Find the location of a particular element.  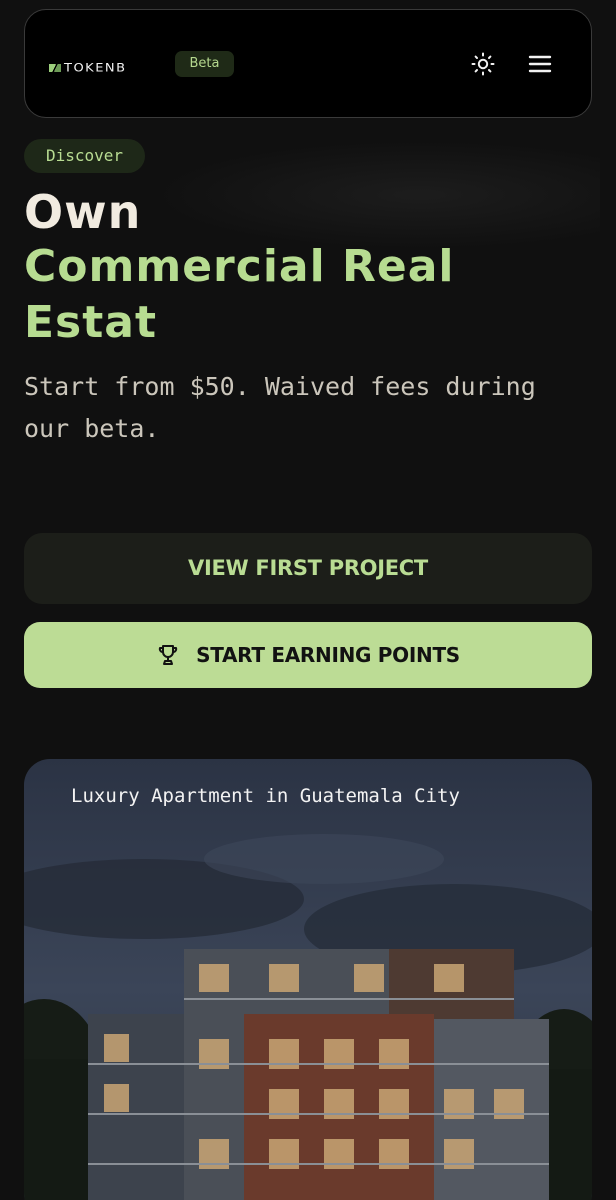

hero-title-line2: Commercial Real is located at coordinates (239, 266).